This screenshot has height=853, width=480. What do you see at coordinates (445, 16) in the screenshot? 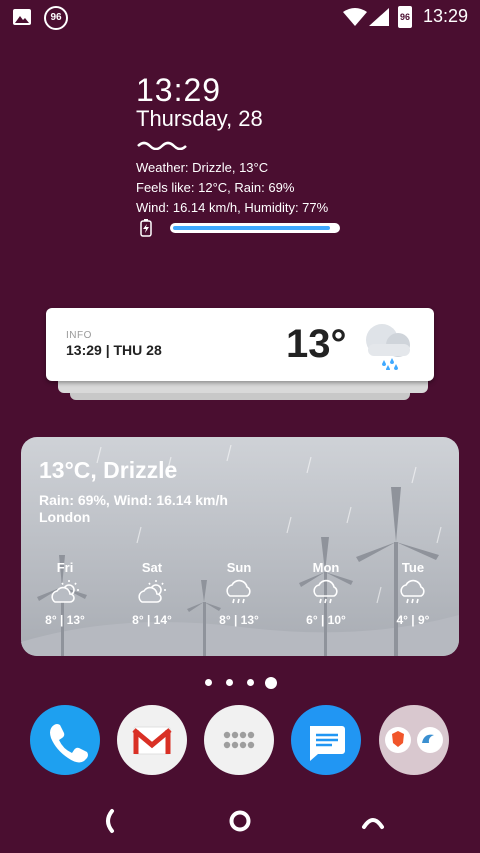
I see `status-time: 13:29` at bounding box center [445, 16].